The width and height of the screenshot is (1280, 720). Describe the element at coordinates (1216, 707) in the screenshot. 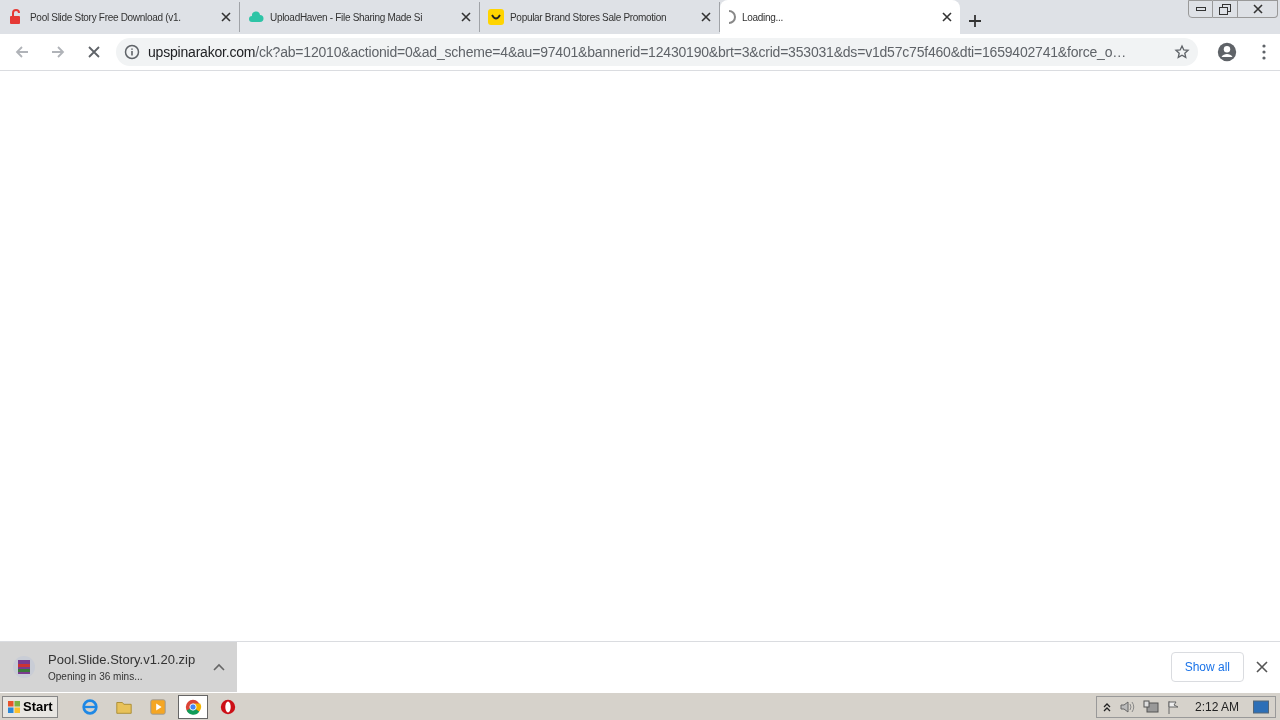

I see `clock: 2:12 AM` at that location.